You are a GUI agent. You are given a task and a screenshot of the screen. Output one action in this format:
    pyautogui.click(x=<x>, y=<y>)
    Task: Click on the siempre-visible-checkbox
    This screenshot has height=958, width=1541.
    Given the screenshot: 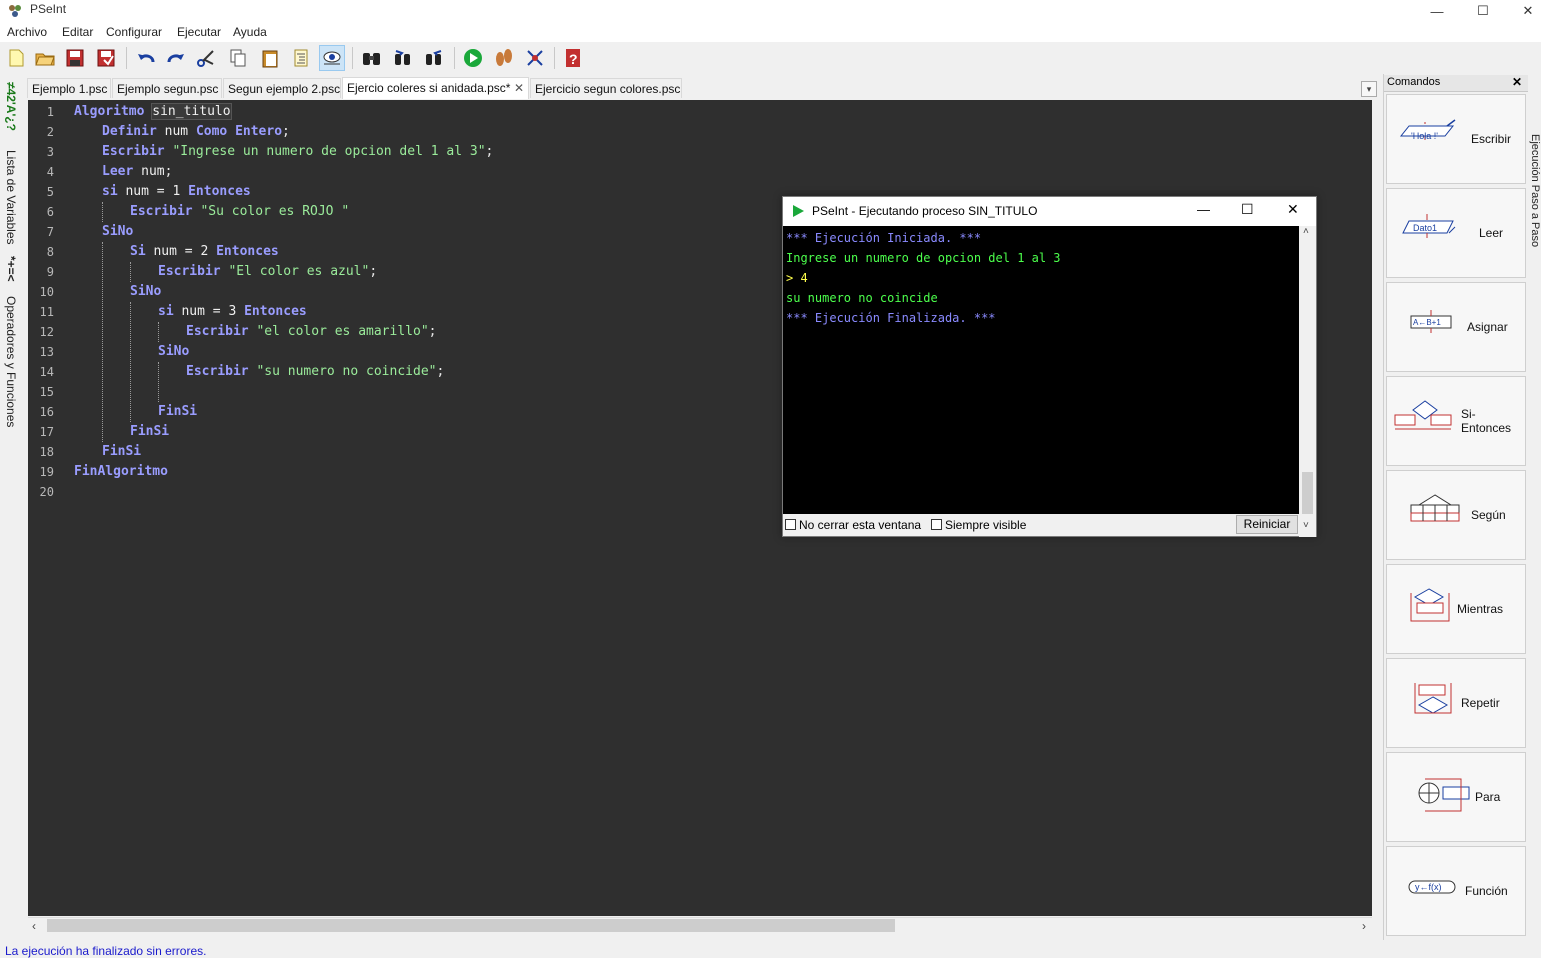 What is the action you would take?
    pyautogui.click(x=936, y=524)
    